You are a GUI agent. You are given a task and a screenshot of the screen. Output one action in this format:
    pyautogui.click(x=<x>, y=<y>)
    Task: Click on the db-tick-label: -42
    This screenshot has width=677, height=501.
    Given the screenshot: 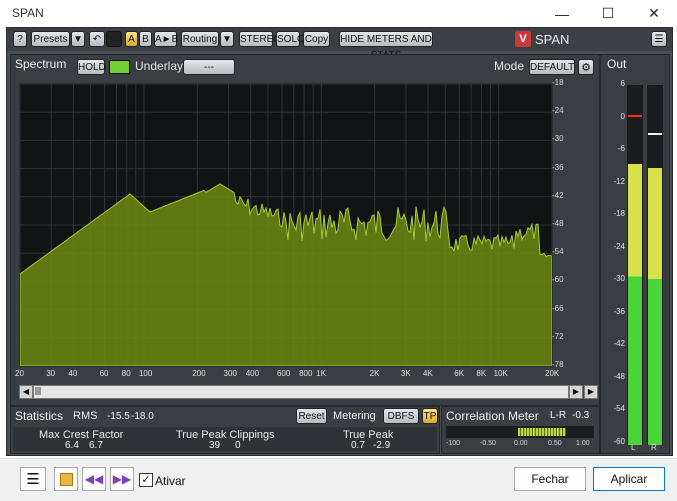 What is the action you would take?
    pyautogui.click(x=558, y=195)
    